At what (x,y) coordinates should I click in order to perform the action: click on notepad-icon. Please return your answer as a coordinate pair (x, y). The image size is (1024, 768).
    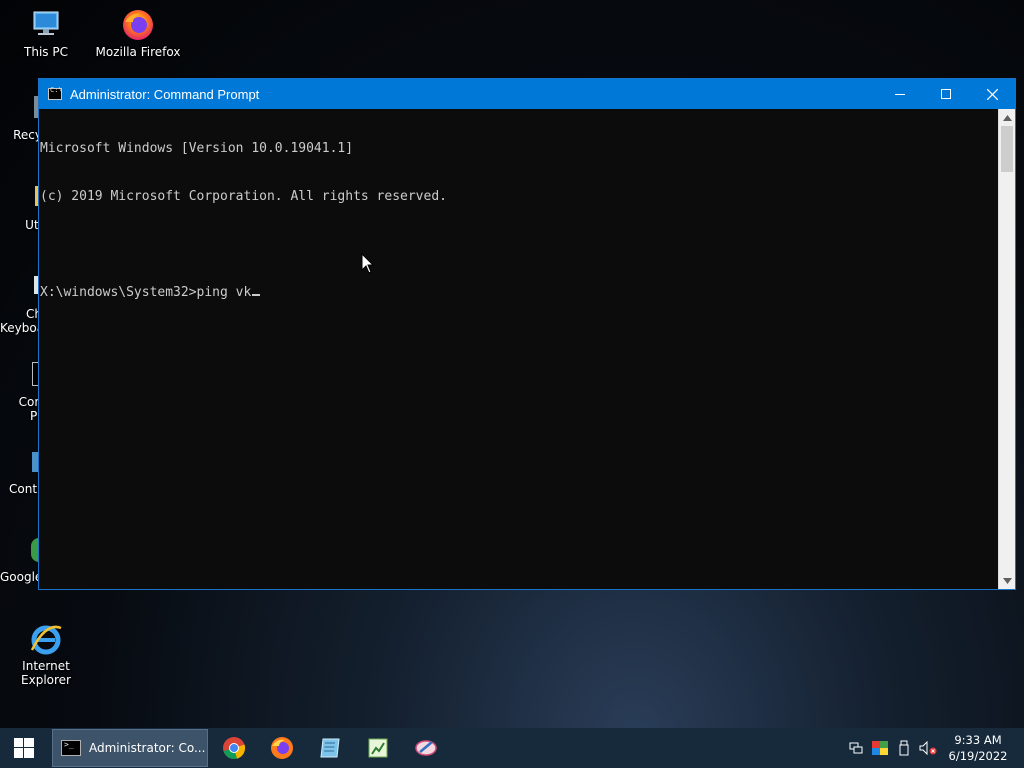
    Looking at the image, I should click on (330, 748).